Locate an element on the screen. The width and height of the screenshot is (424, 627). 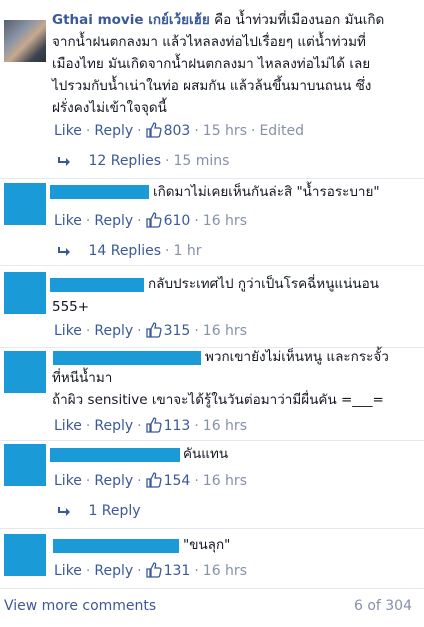
replies-count: 12 Replies is located at coordinates (125, 161).